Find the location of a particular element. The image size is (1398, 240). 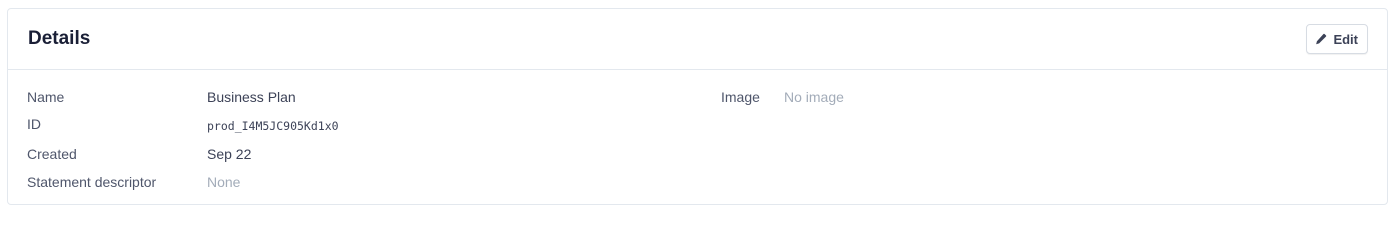

edit-button: Edit is located at coordinates (1337, 39).